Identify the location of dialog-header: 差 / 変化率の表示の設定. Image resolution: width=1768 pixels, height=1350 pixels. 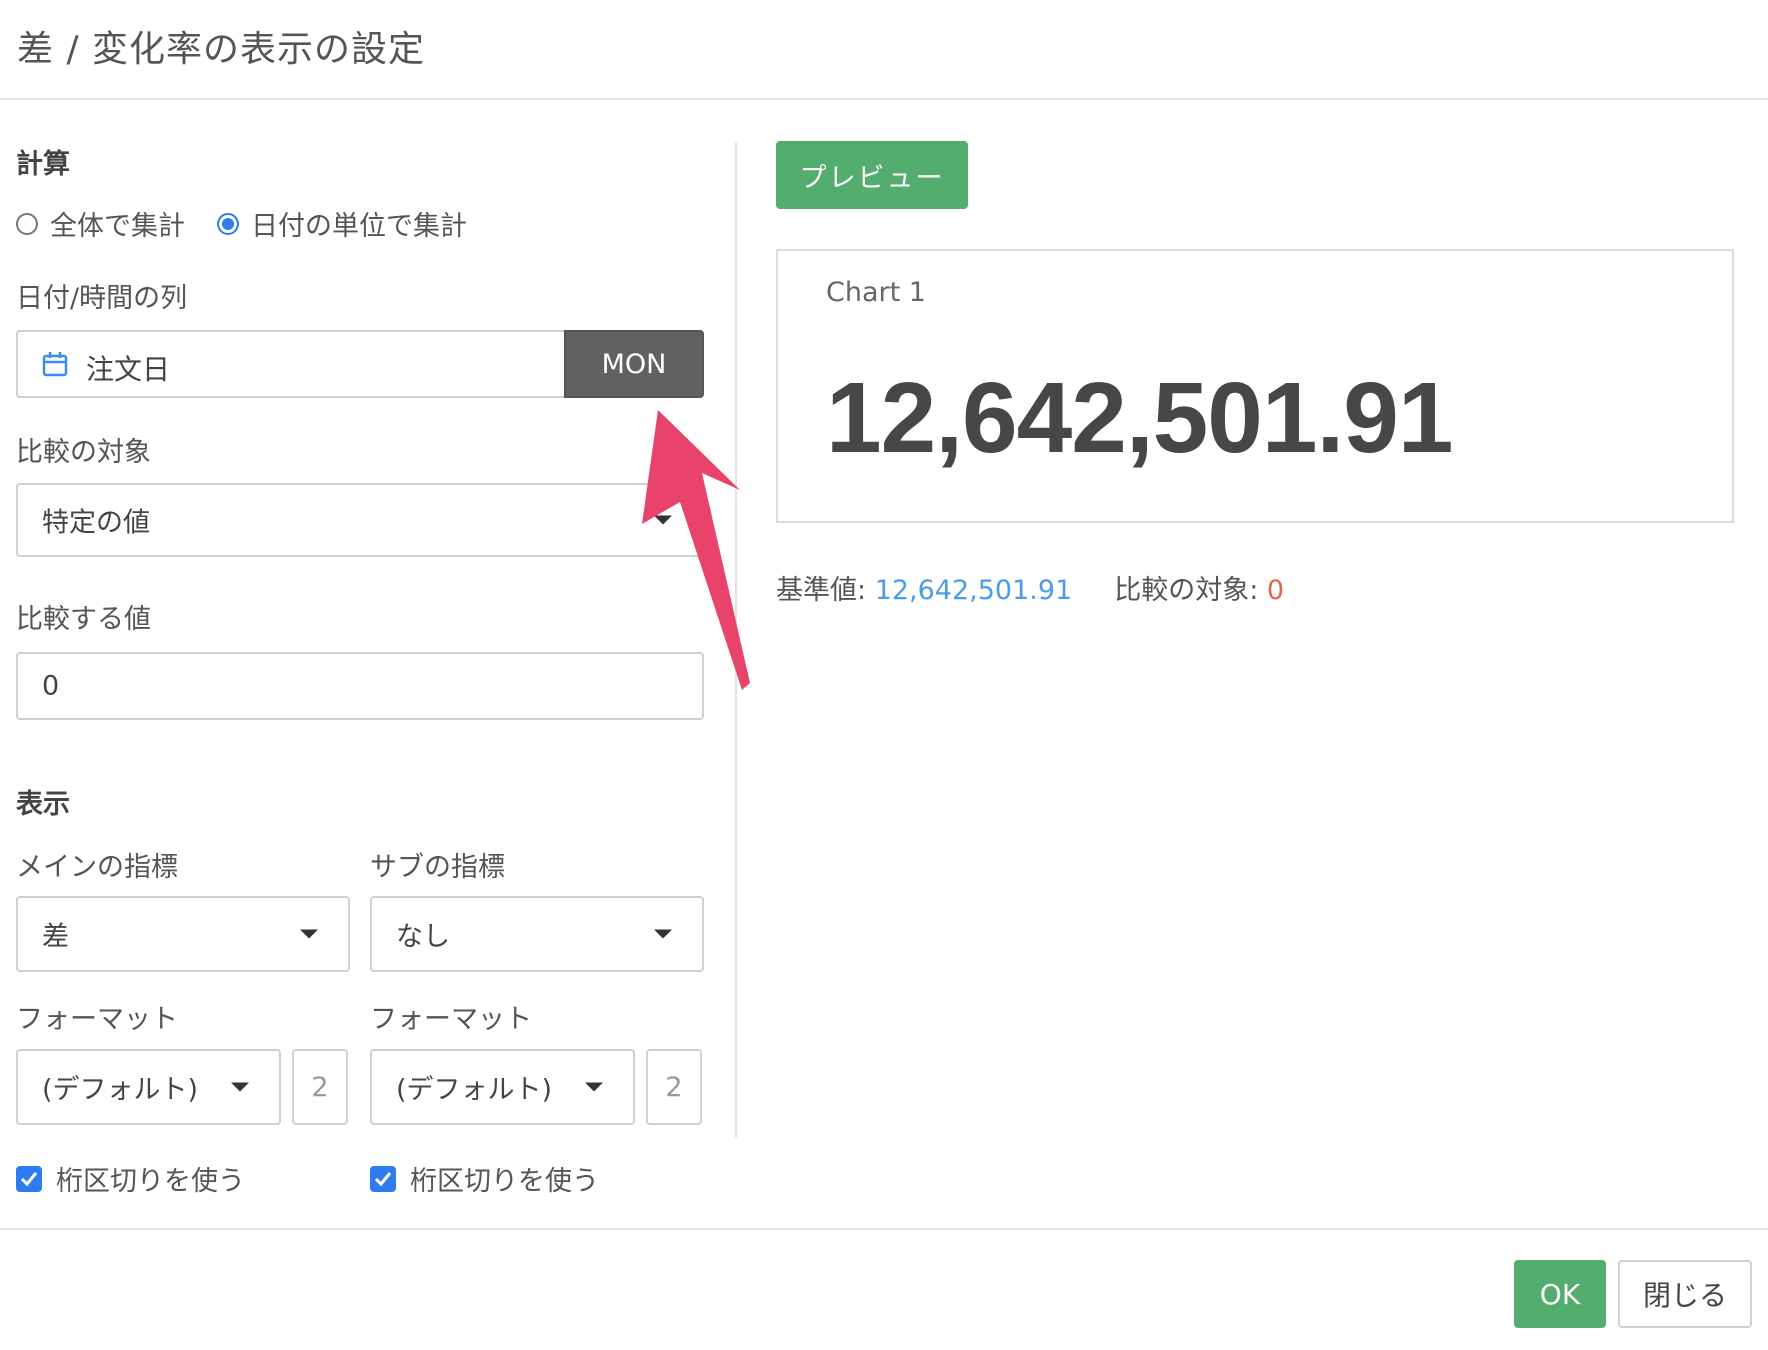
(884, 50).